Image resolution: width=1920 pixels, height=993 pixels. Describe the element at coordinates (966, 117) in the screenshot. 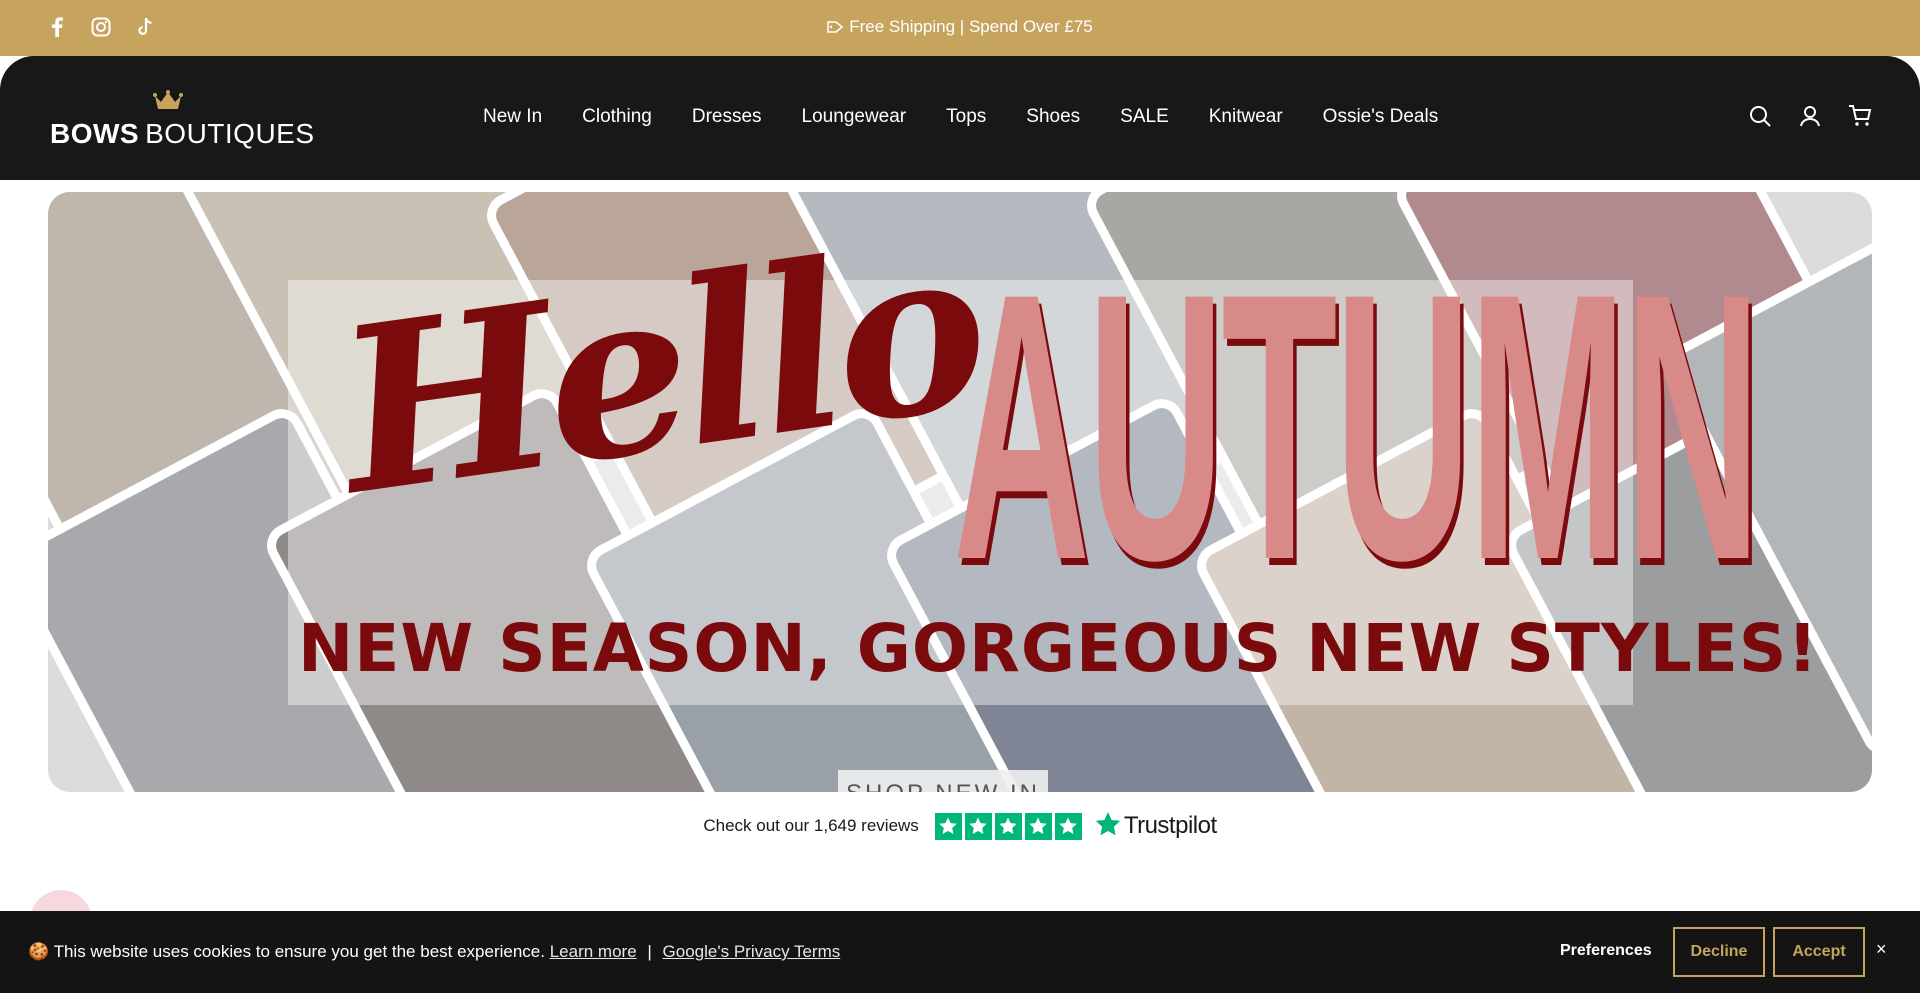

I see `nav-tops: Tops` at that location.